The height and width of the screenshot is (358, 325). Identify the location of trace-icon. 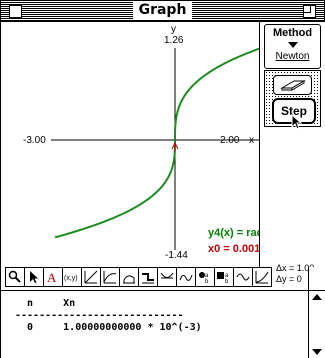
(186, 277).